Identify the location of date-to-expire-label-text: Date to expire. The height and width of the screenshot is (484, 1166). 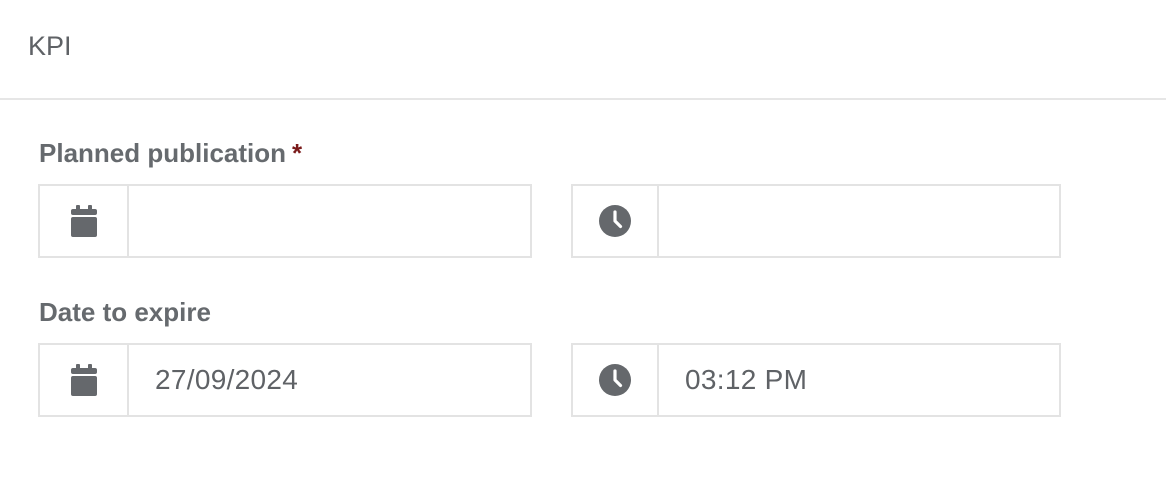
(125, 312).